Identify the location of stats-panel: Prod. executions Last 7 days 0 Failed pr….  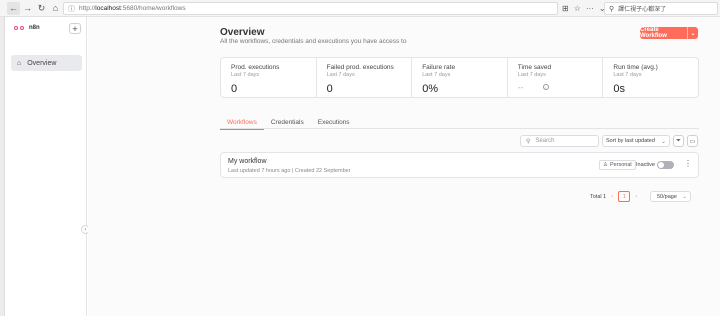
(459, 77).